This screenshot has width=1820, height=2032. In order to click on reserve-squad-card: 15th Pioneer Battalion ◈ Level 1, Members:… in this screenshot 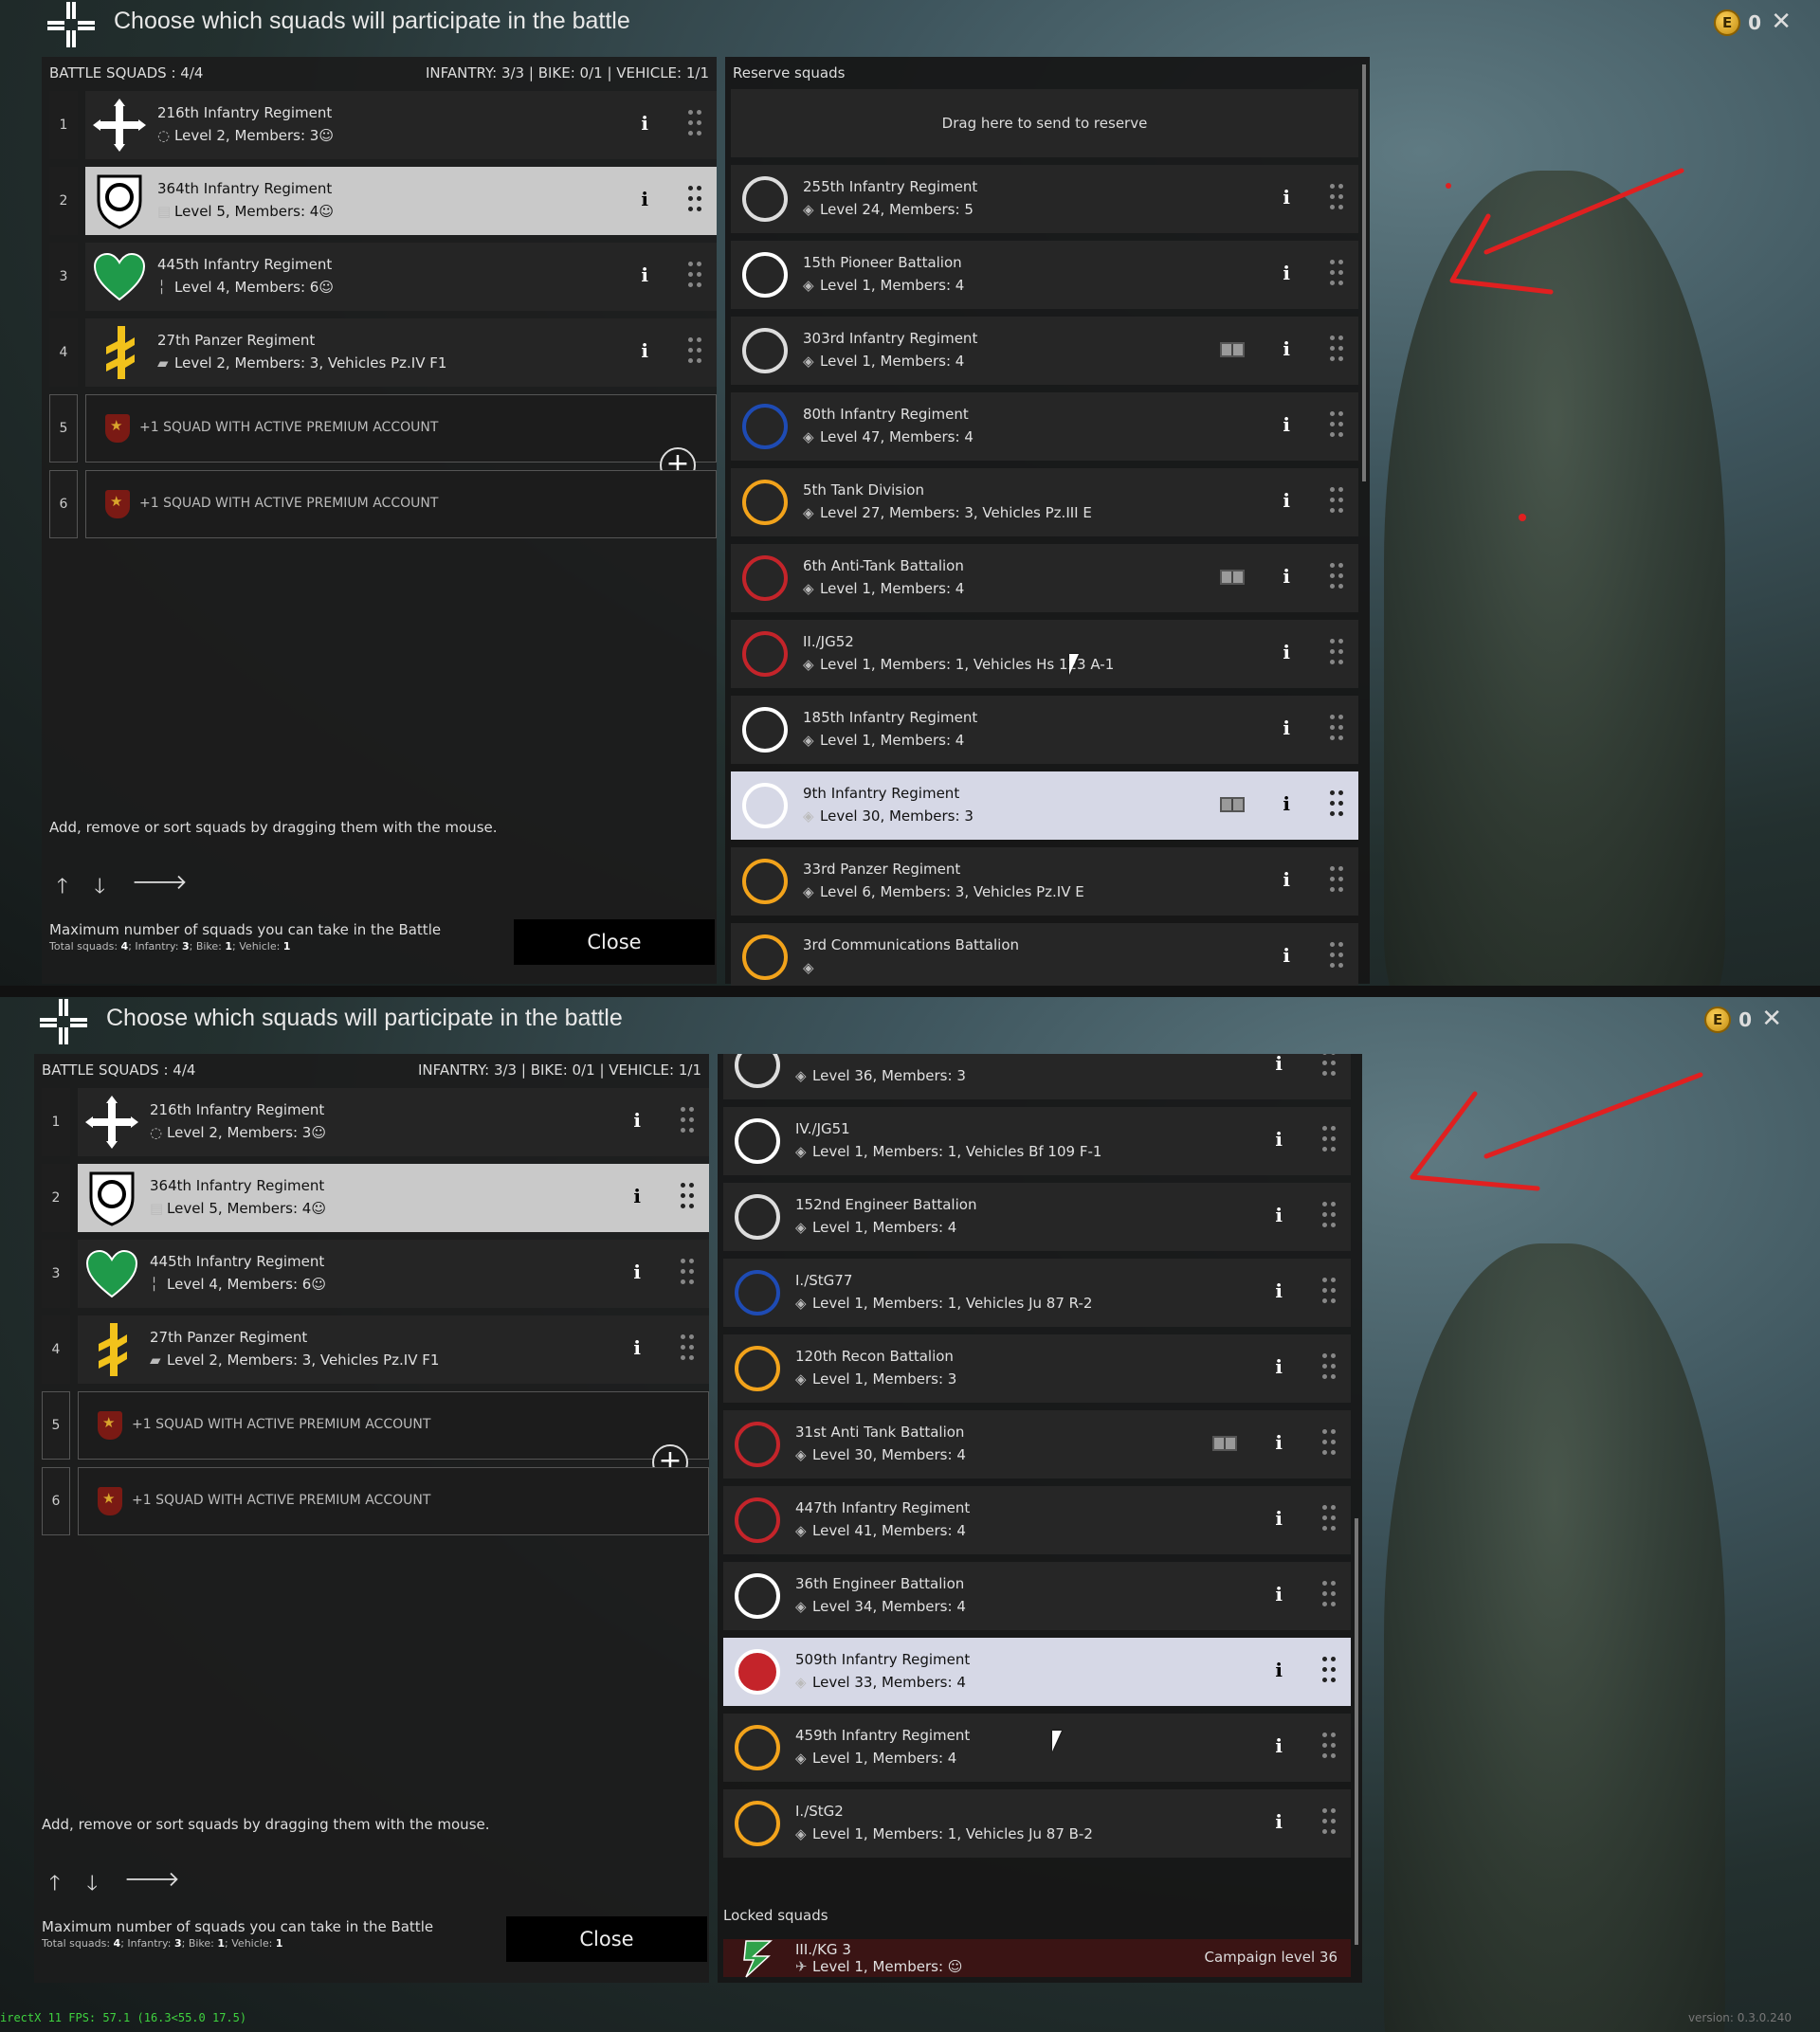, I will do `click(1044, 275)`.